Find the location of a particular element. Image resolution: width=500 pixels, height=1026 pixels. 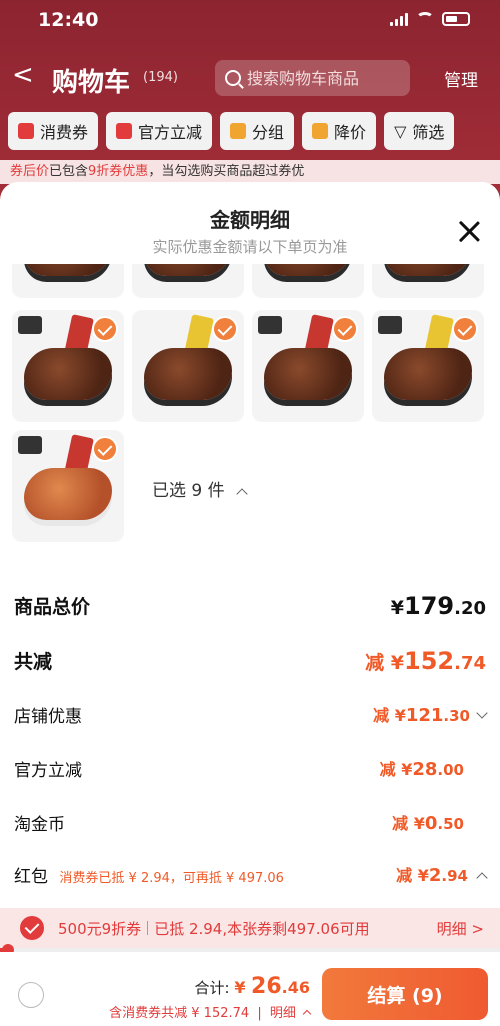

sheet-title: 金额明细 is located at coordinates (250, 220).